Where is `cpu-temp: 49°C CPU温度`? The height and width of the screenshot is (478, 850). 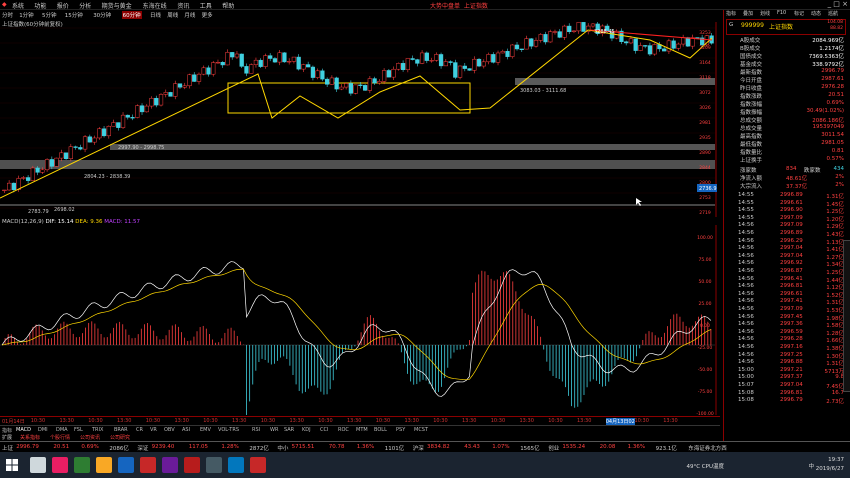
cpu-temp: 49°C CPU温度 is located at coordinates (705, 467).